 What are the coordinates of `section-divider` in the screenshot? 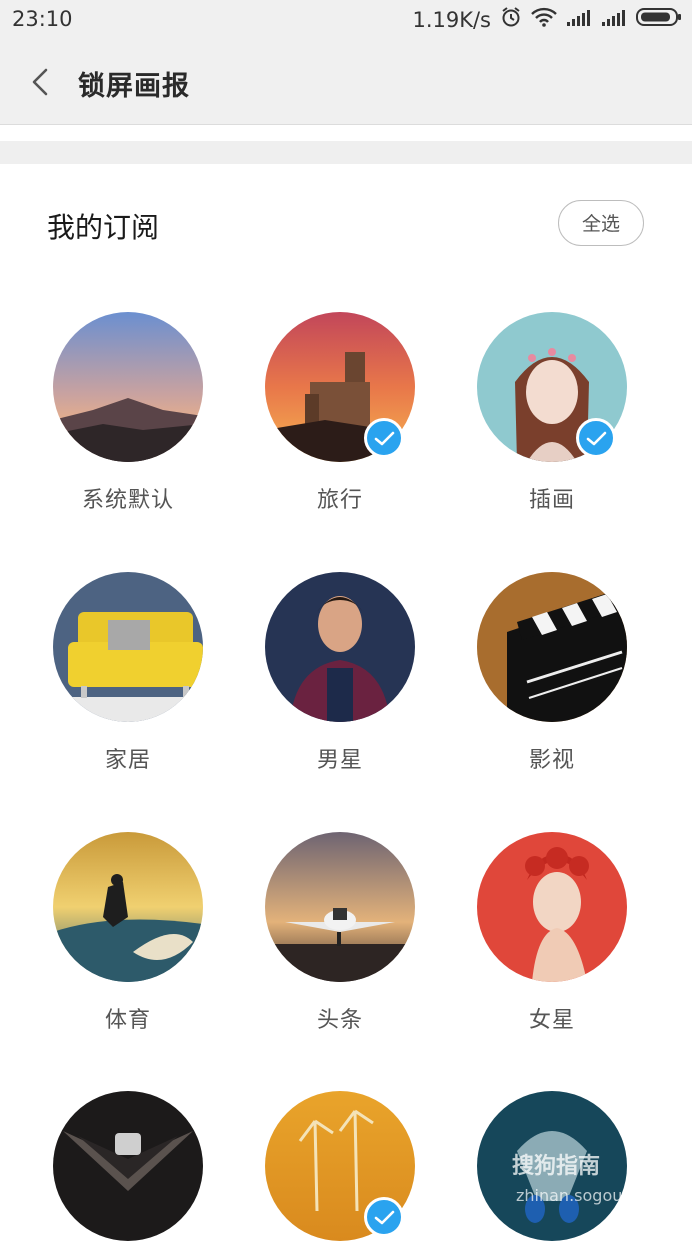 It's located at (346, 152).